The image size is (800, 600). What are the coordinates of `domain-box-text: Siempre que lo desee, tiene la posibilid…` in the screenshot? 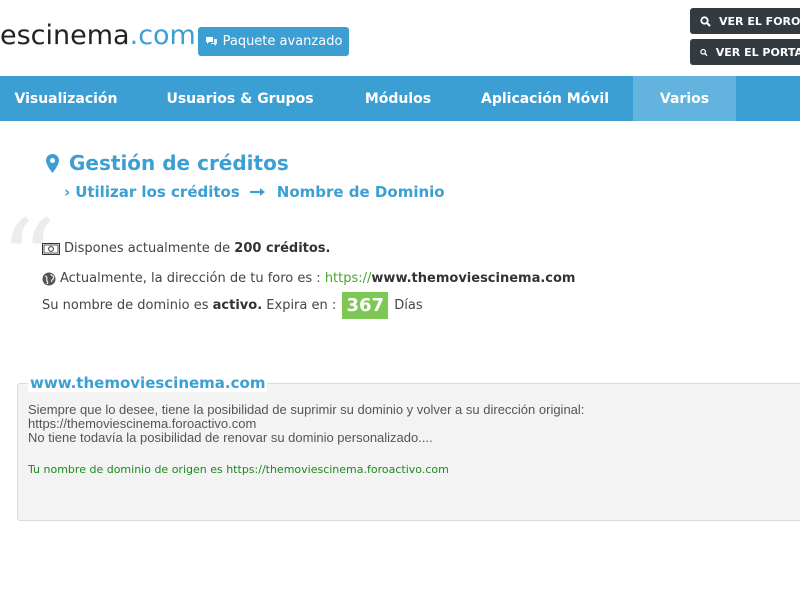 It's located at (306, 424).